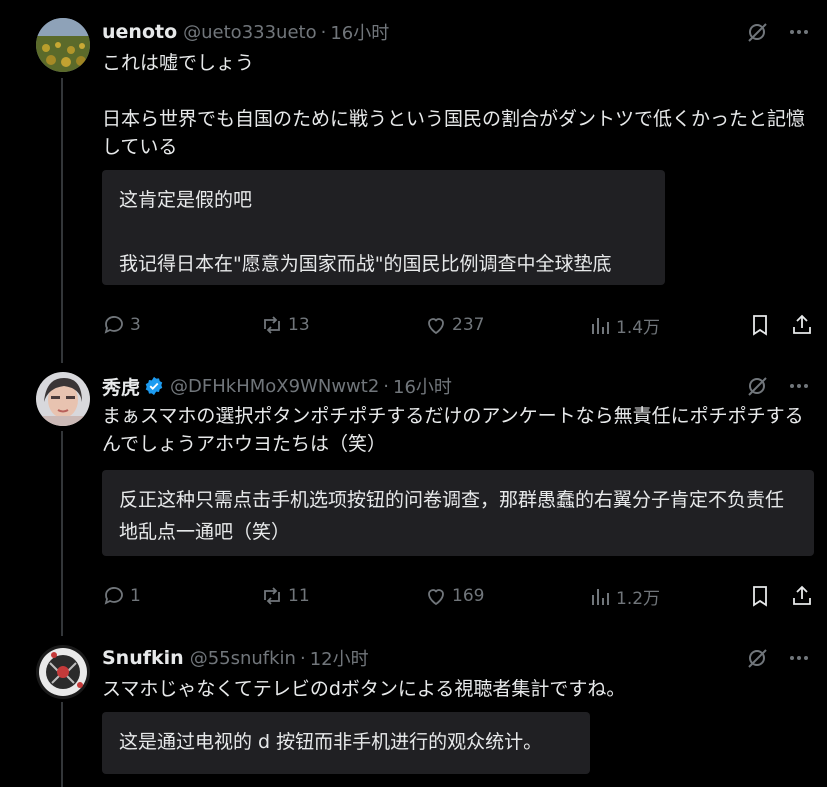  I want to click on reply-count: 3, so click(135, 325).